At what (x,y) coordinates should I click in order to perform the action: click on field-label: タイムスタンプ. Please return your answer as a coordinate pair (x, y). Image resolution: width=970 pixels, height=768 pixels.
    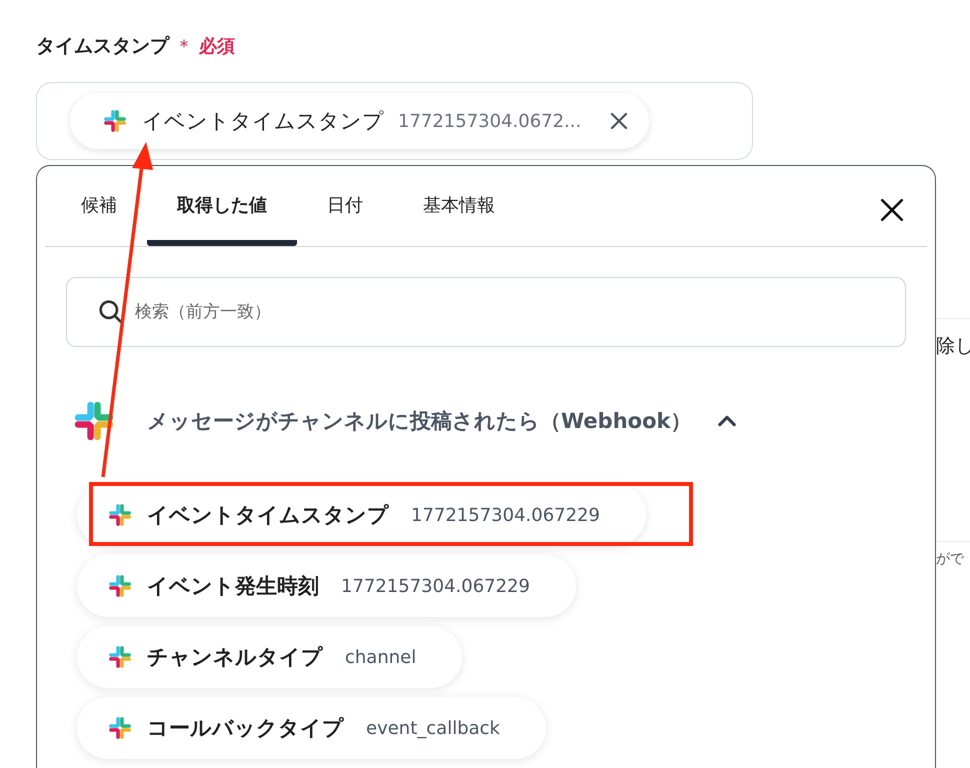
    Looking at the image, I should click on (102, 46).